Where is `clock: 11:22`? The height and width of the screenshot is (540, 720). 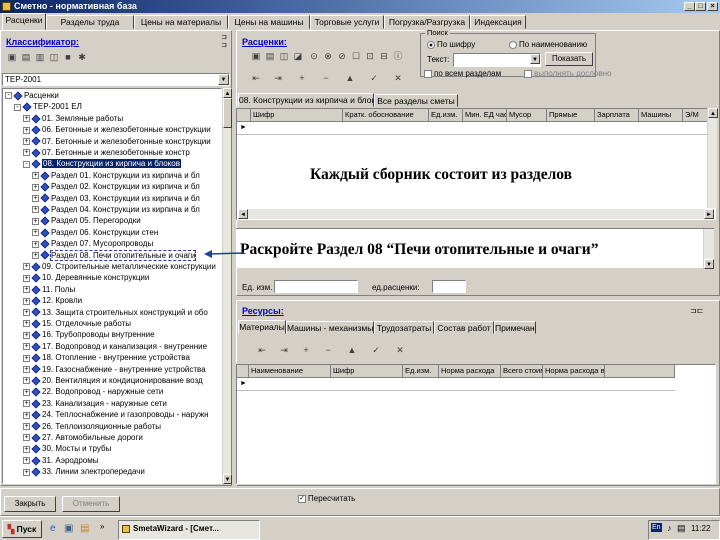 clock: 11:22 is located at coordinates (700, 528).